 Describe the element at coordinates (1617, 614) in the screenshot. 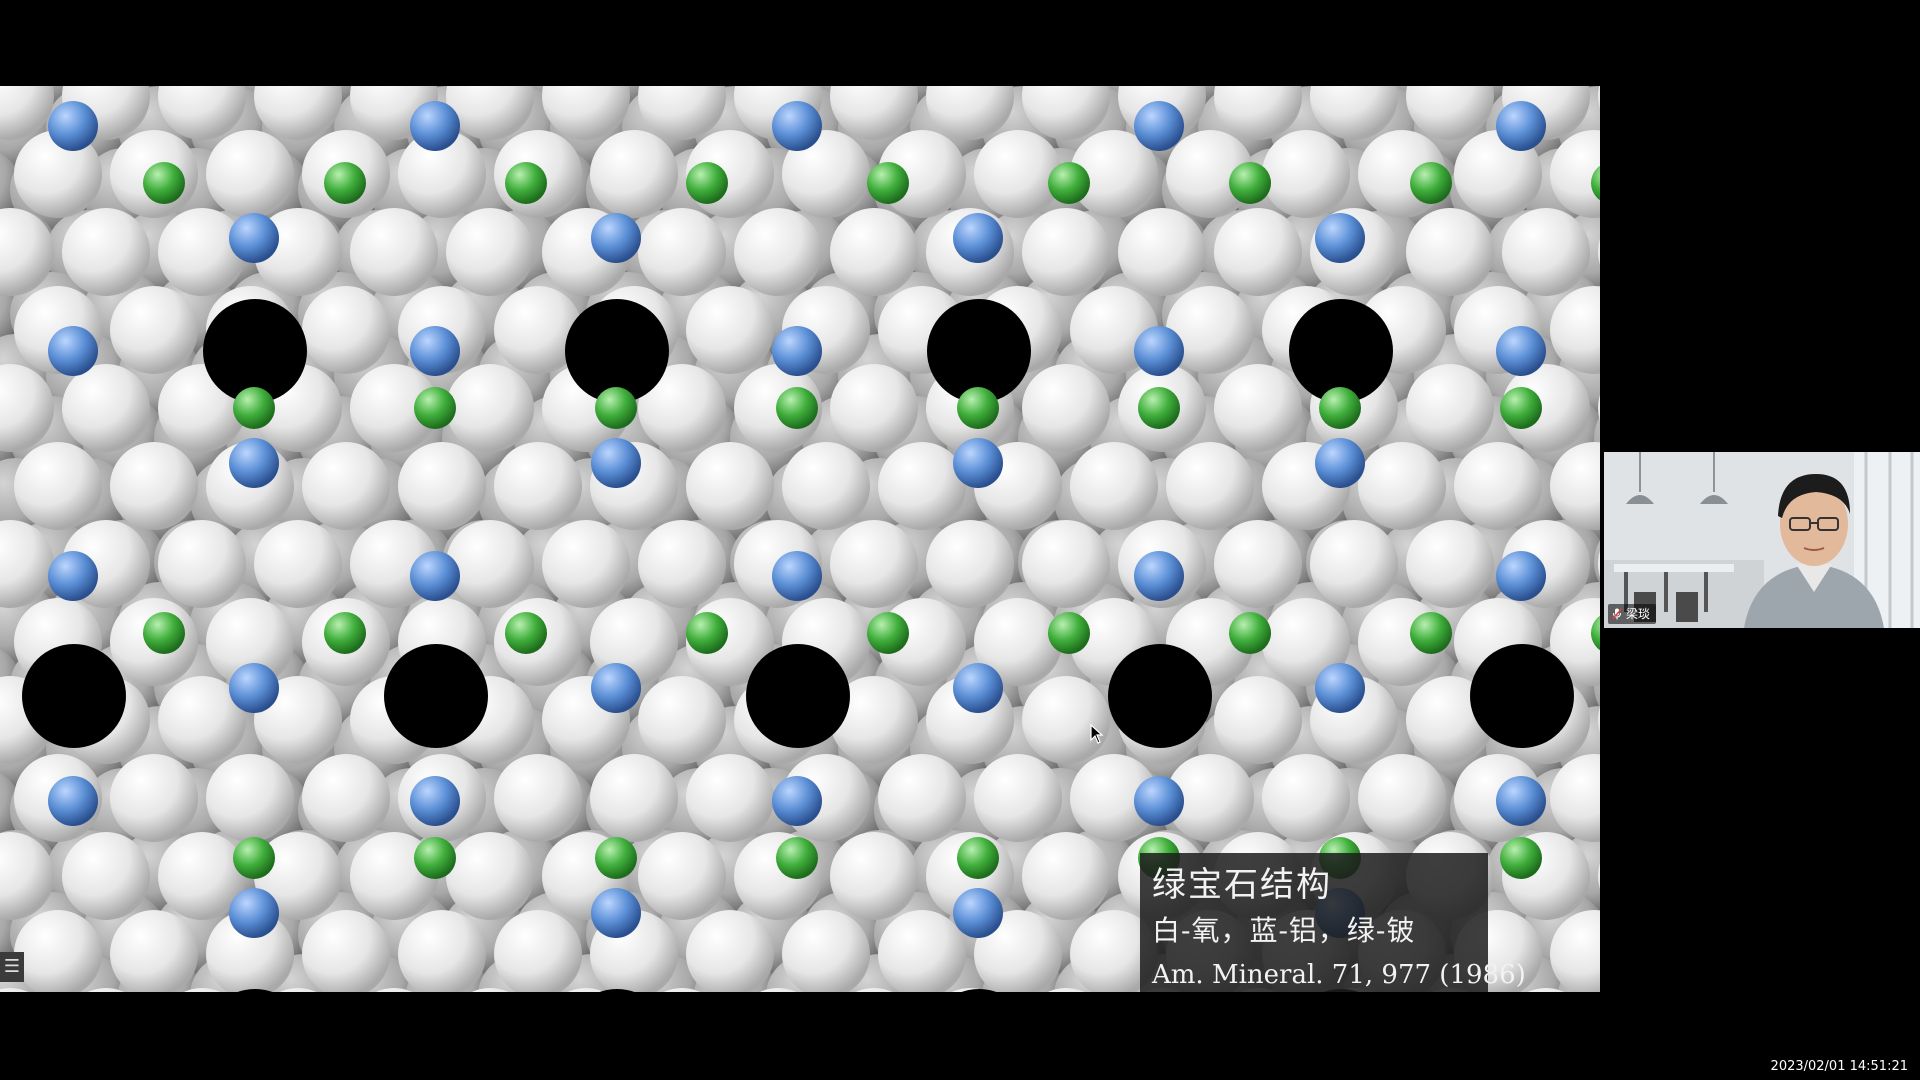

I see `microphone-muted-icon` at that location.